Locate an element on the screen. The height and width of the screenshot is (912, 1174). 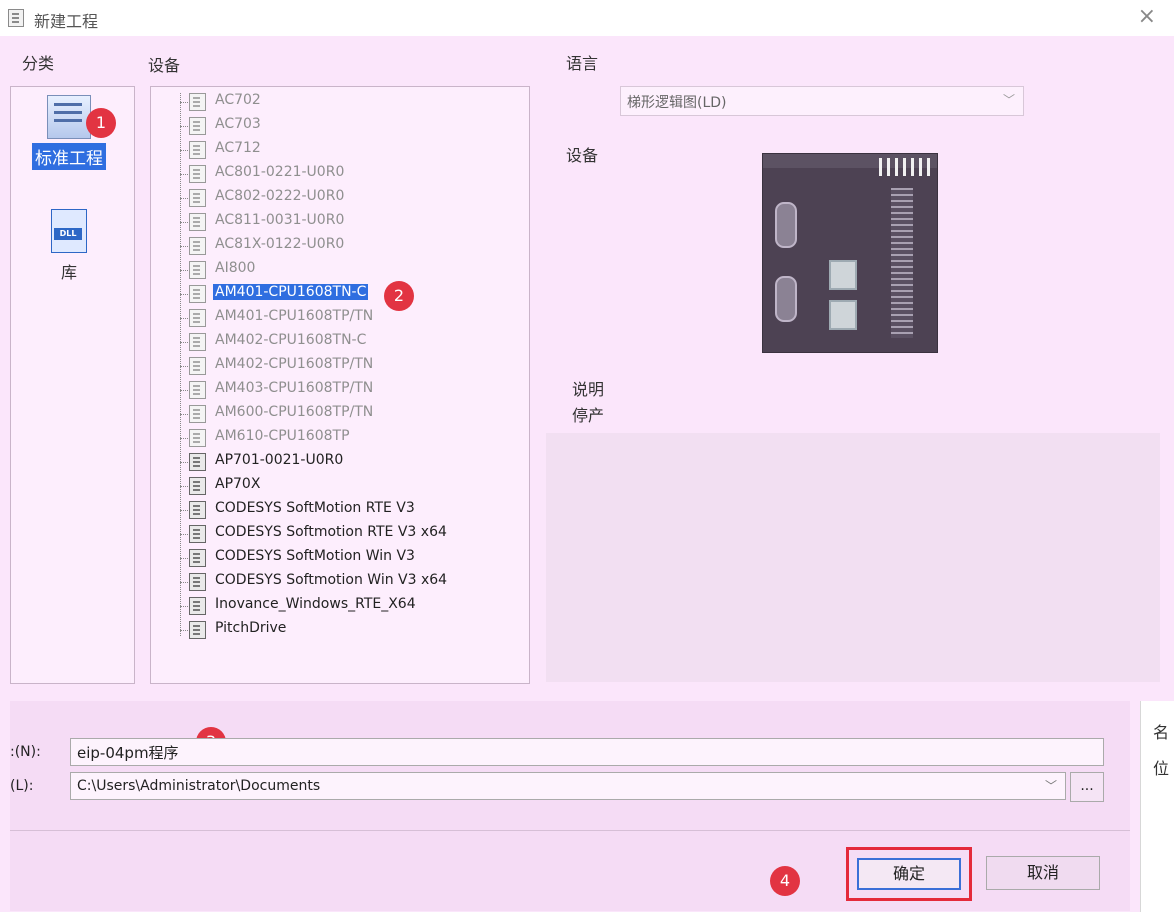
project-path-select: C:\Users\Administrator\Documents ﹀ is located at coordinates (568, 786).